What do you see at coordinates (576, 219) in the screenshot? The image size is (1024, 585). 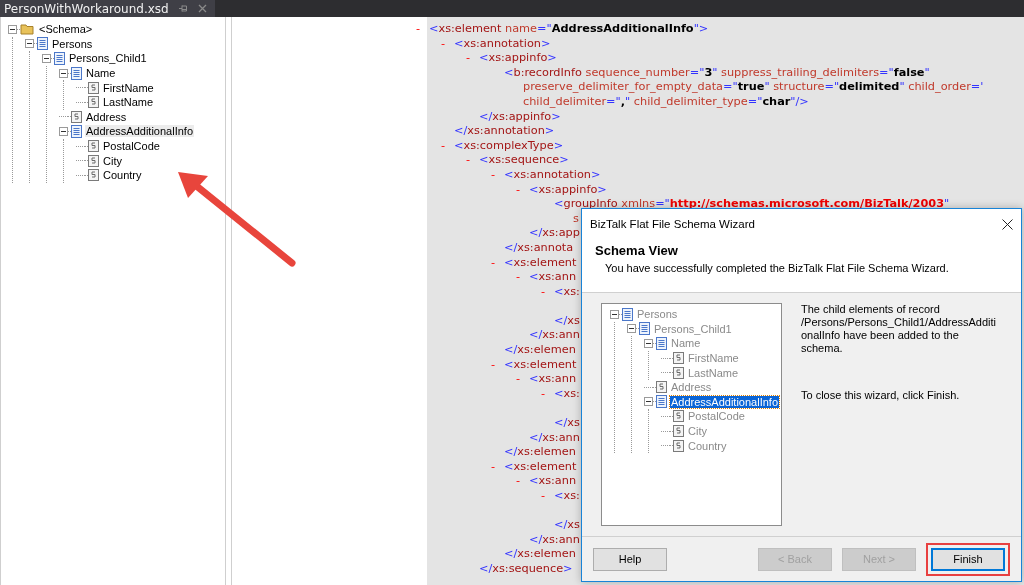 I see `code-line: s` at bounding box center [576, 219].